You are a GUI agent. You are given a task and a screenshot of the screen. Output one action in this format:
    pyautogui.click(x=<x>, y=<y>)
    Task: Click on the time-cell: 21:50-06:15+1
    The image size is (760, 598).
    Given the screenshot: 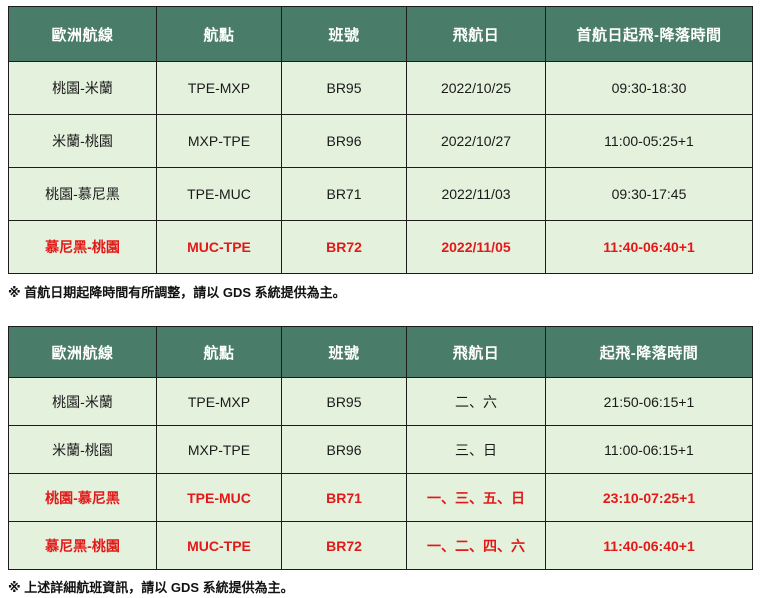 What is the action you would take?
    pyautogui.click(x=649, y=401)
    